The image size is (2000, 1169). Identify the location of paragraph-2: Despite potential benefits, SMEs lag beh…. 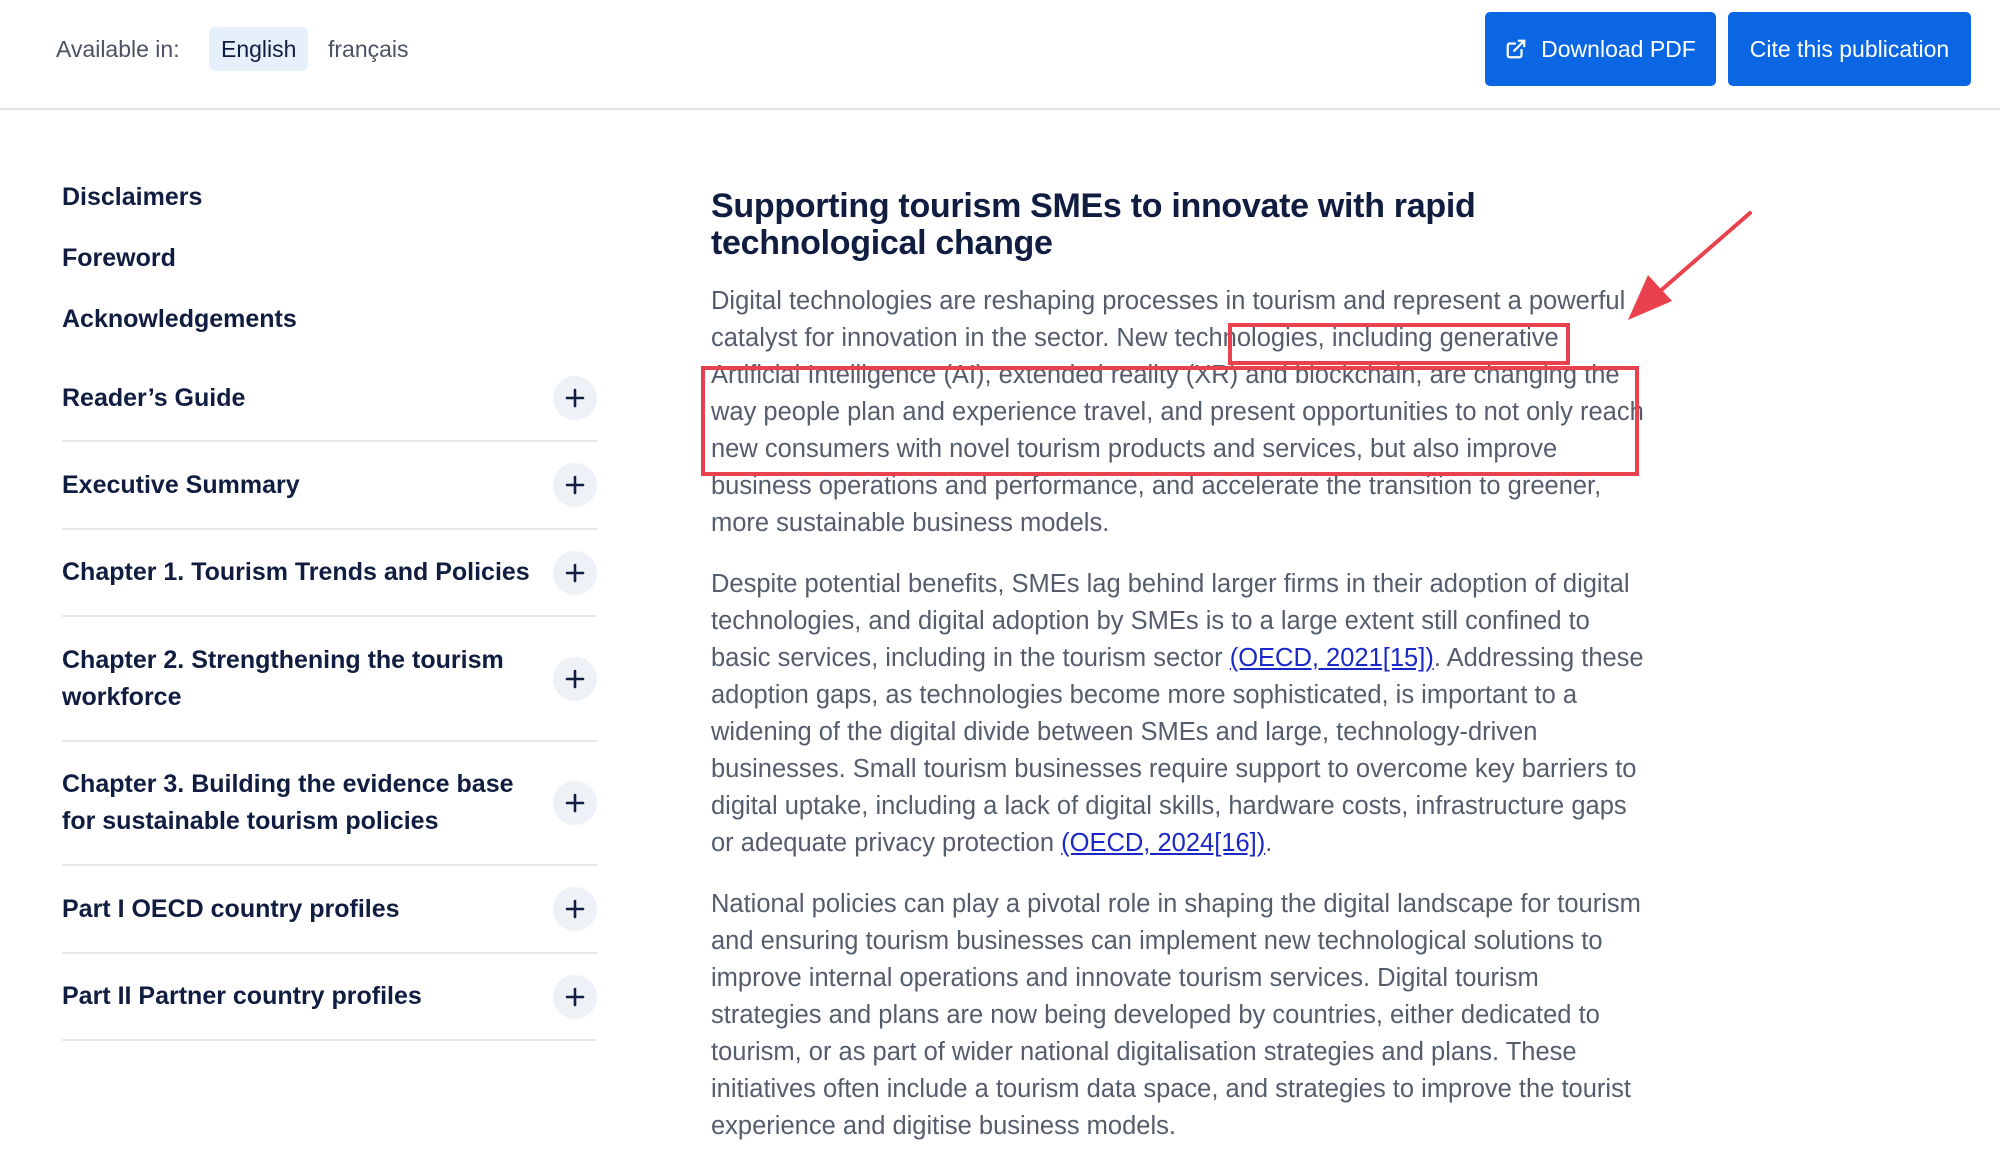
(1181, 714).